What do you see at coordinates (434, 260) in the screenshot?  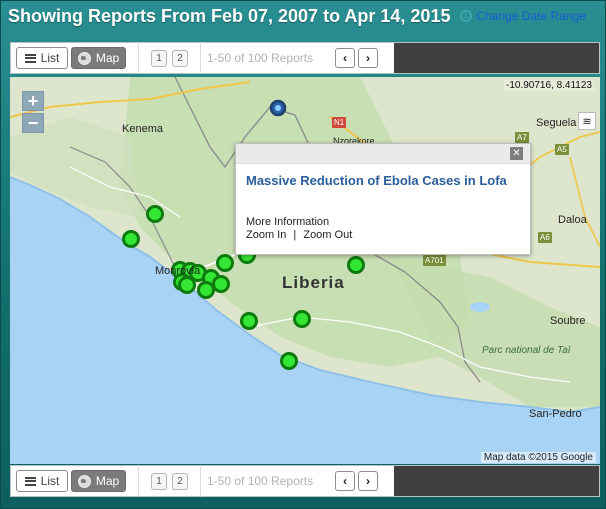 I see `road-shield-a701: A701` at bounding box center [434, 260].